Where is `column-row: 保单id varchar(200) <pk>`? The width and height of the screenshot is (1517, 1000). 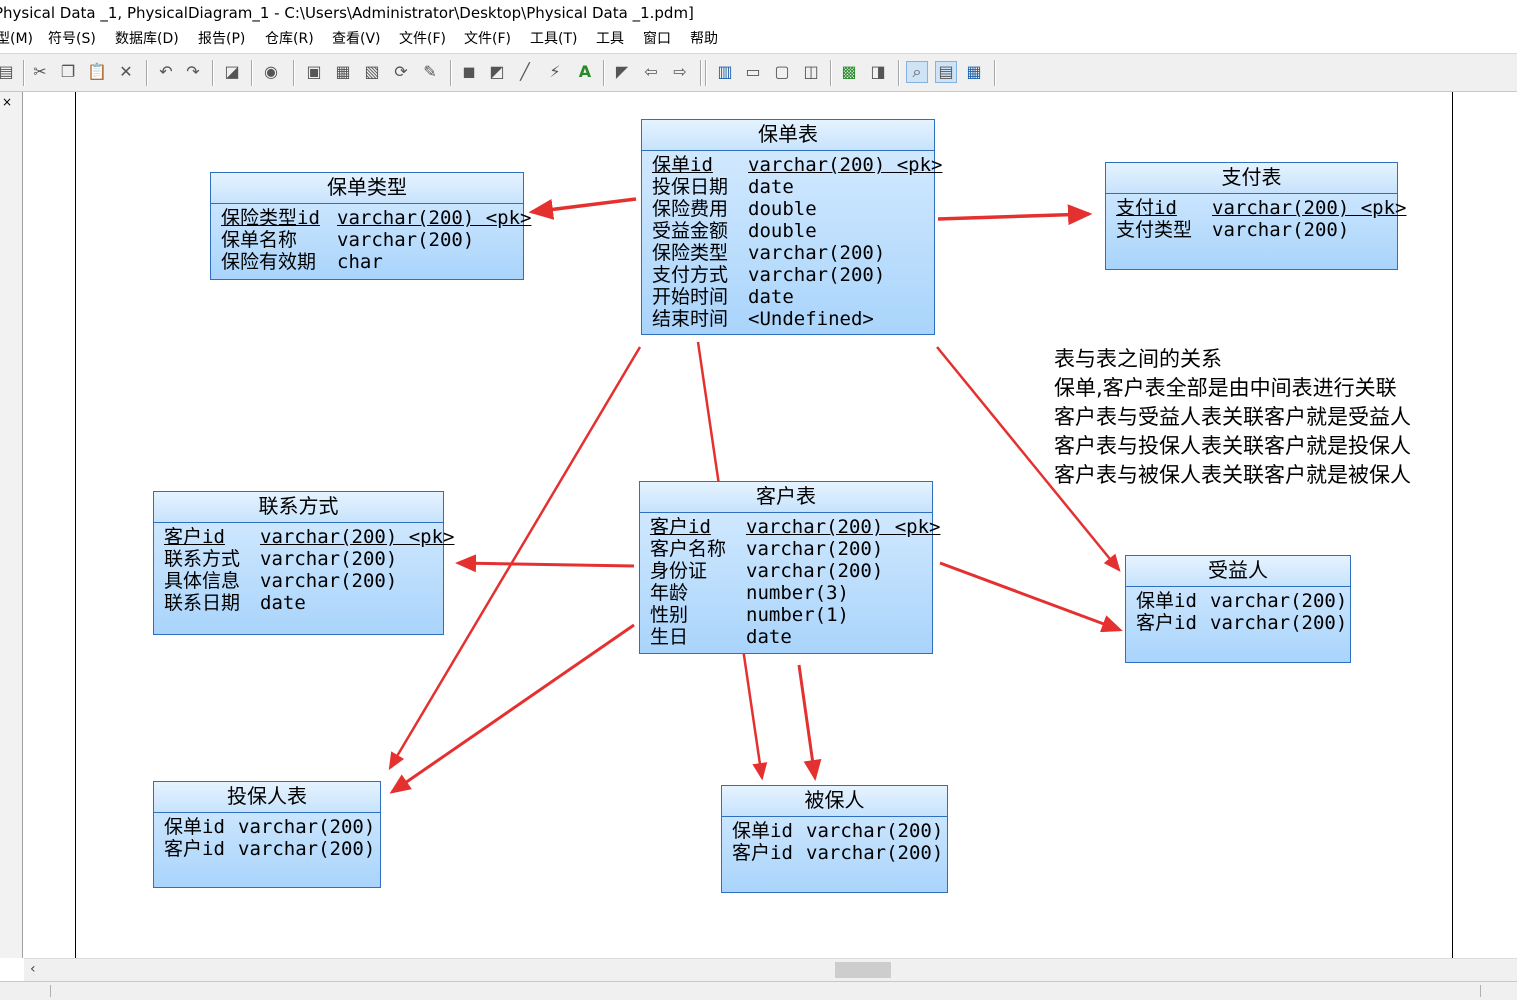 column-row: 保单id varchar(200) <pk> is located at coordinates (797, 165).